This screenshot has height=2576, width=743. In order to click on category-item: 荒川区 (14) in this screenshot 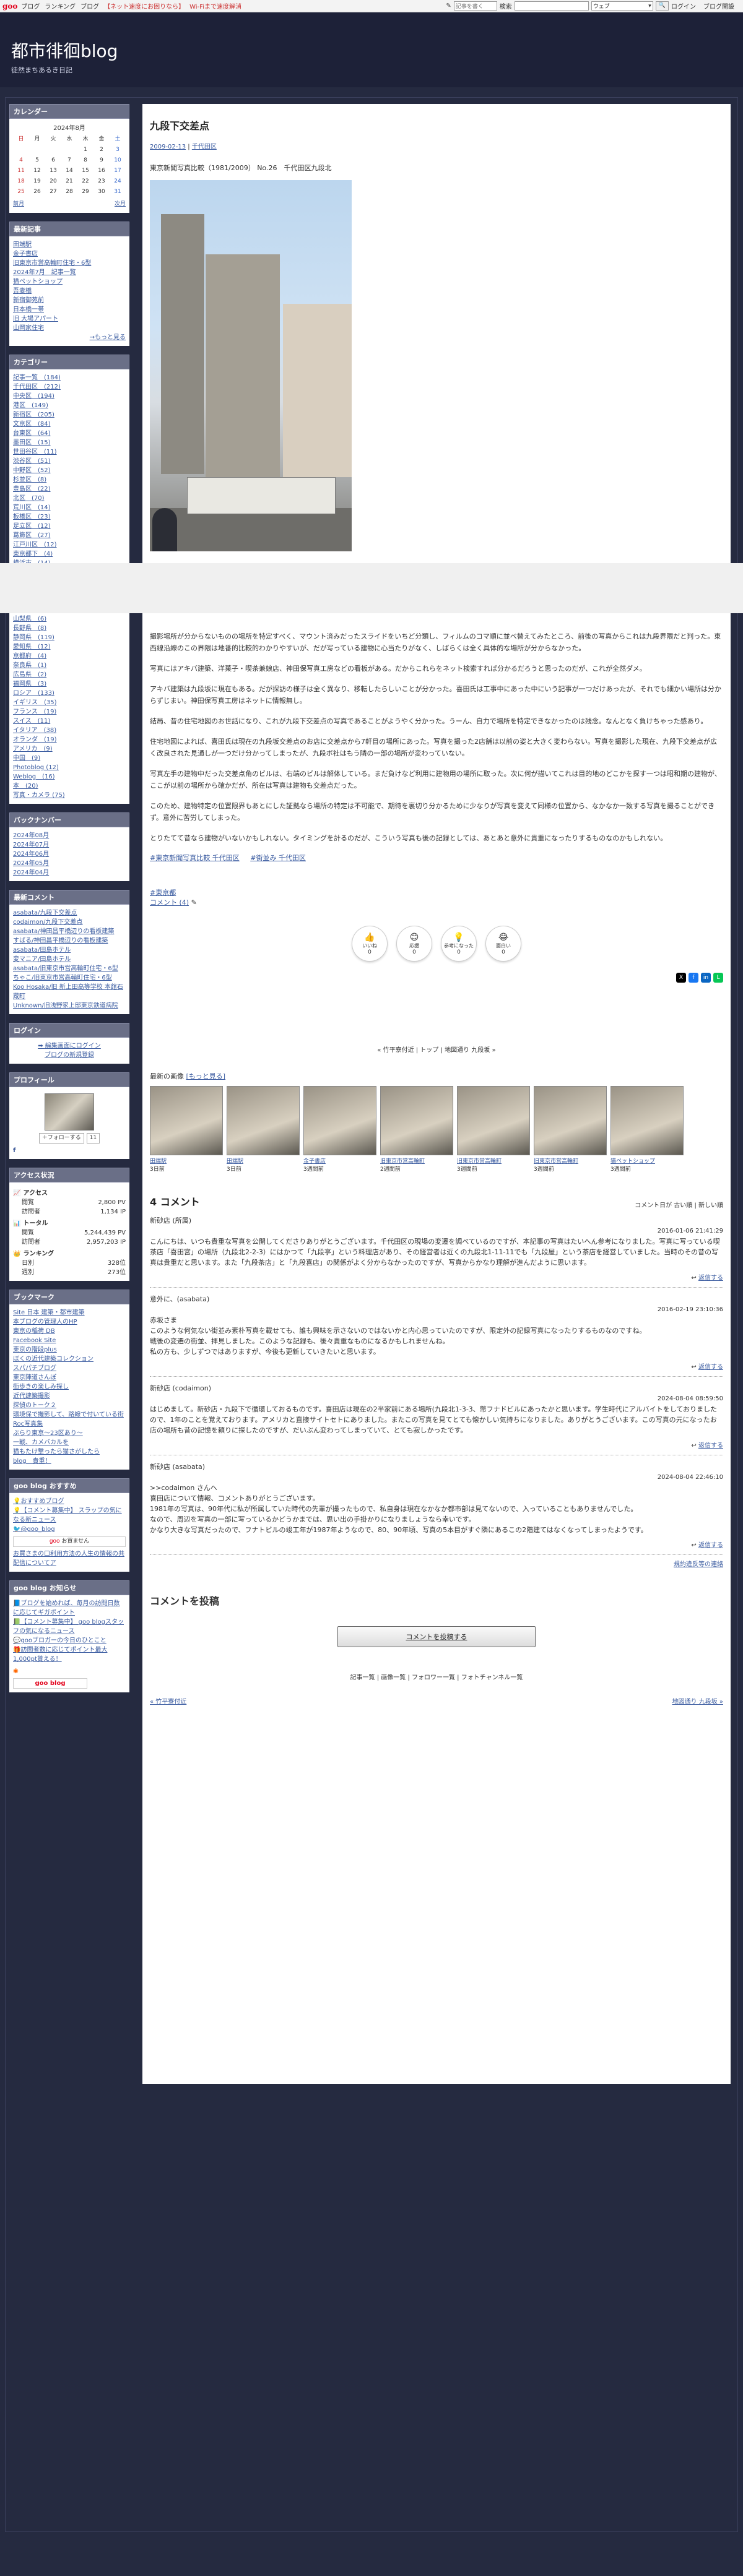, I will do `click(69, 507)`.